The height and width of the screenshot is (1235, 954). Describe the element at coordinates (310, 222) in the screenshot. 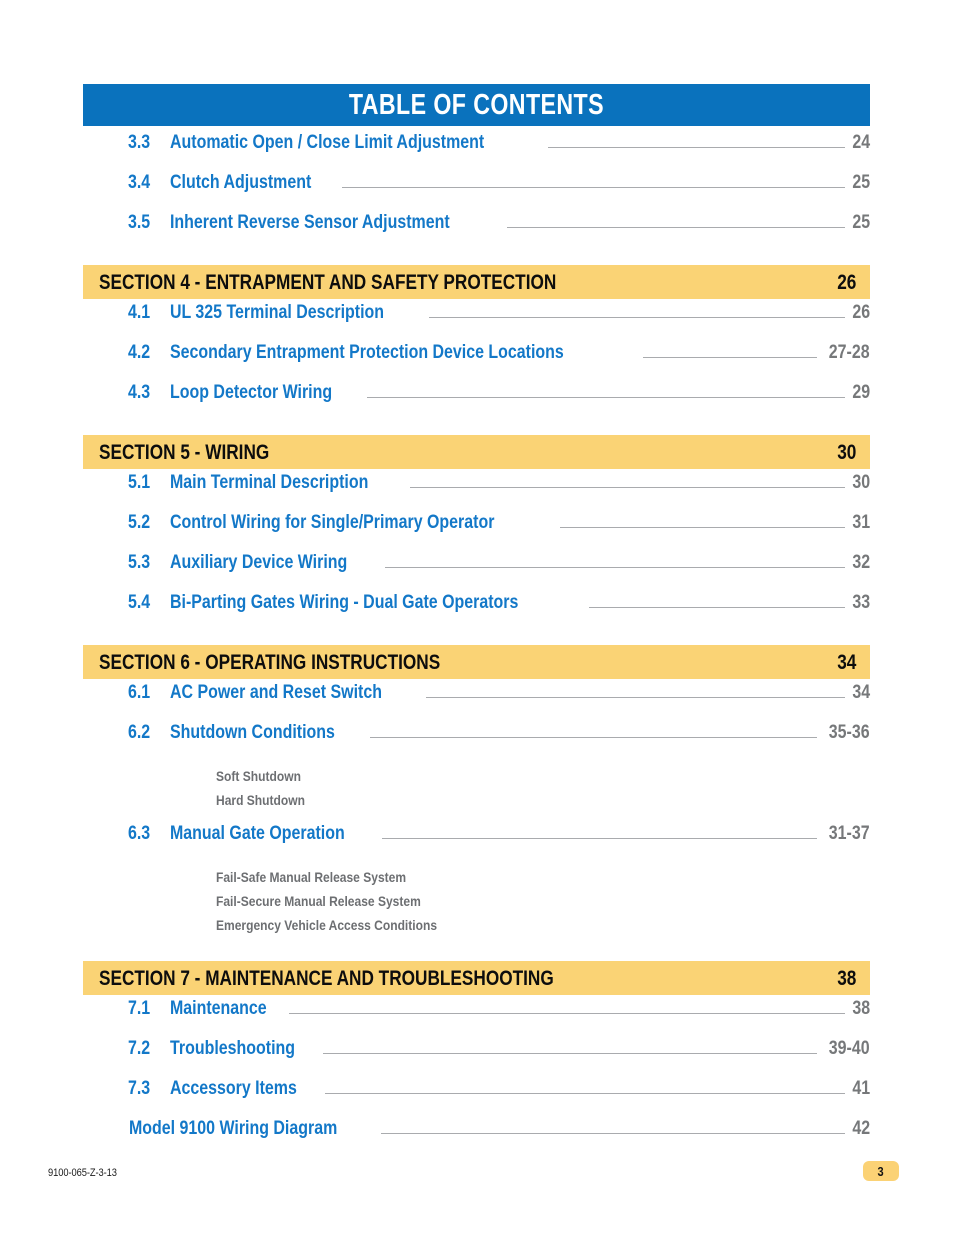

I see `toc-entry-title: Inherent Reverse Sensor Adjustment` at that location.